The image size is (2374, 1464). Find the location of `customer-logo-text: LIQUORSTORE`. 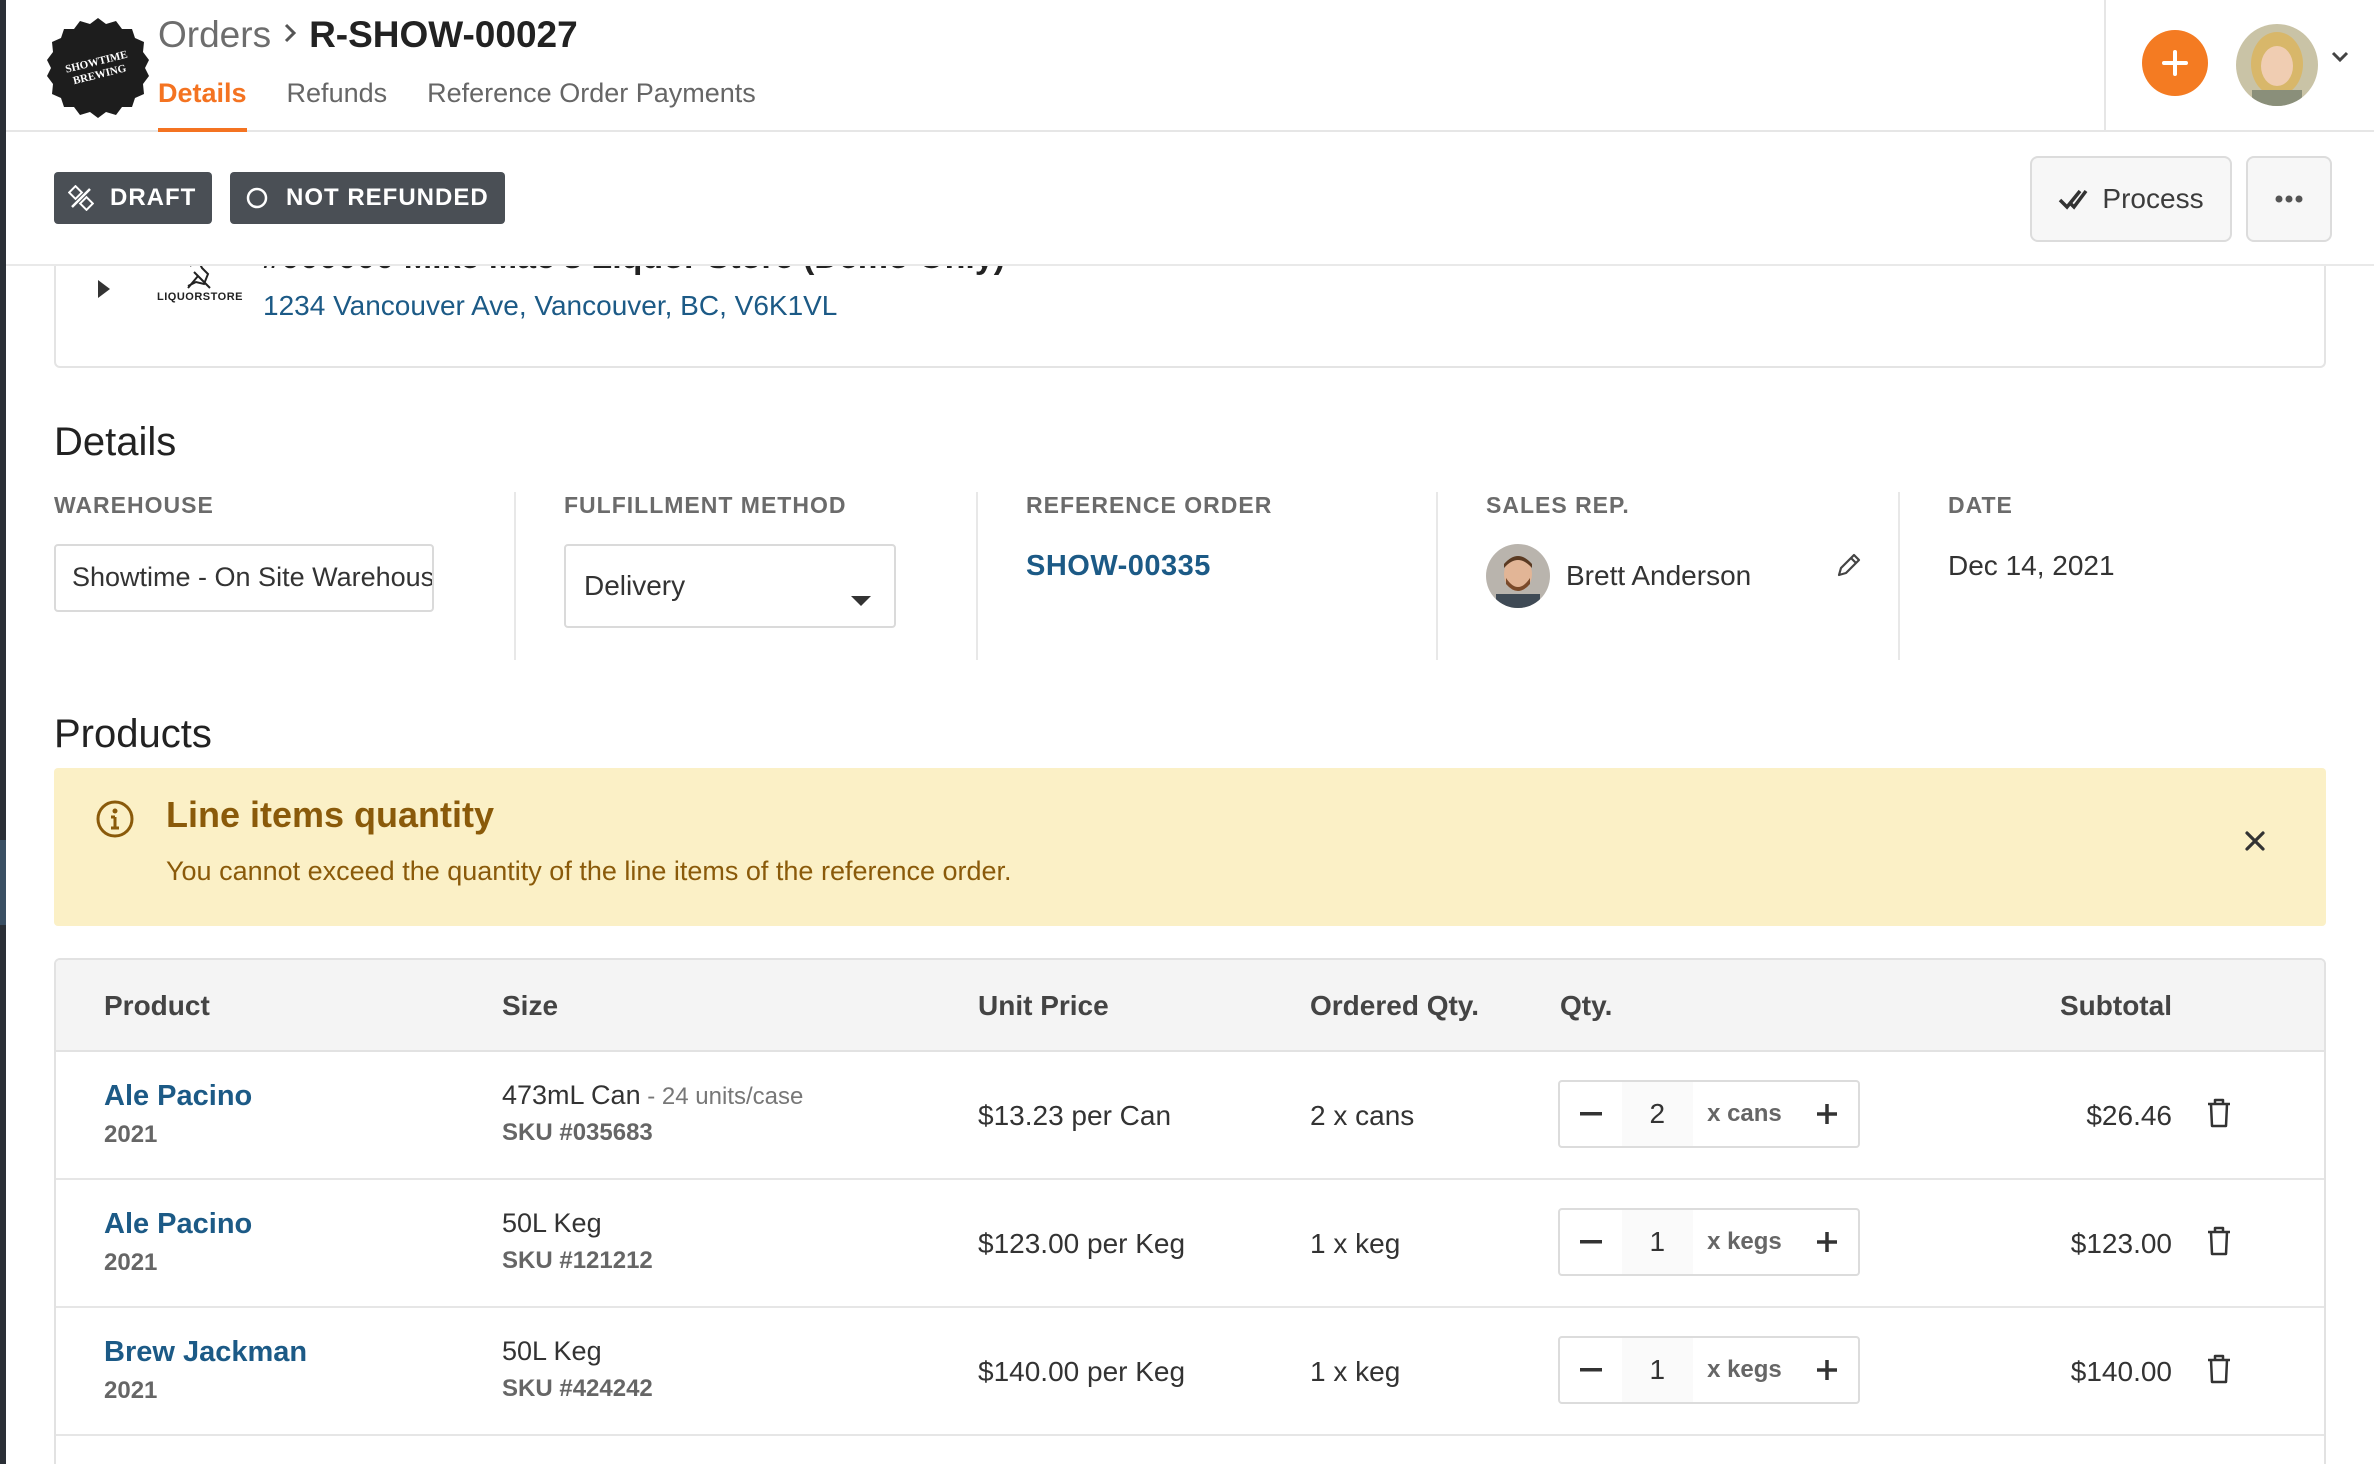

customer-logo-text: LIQUORSTORE is located at coordinates (200, 297).